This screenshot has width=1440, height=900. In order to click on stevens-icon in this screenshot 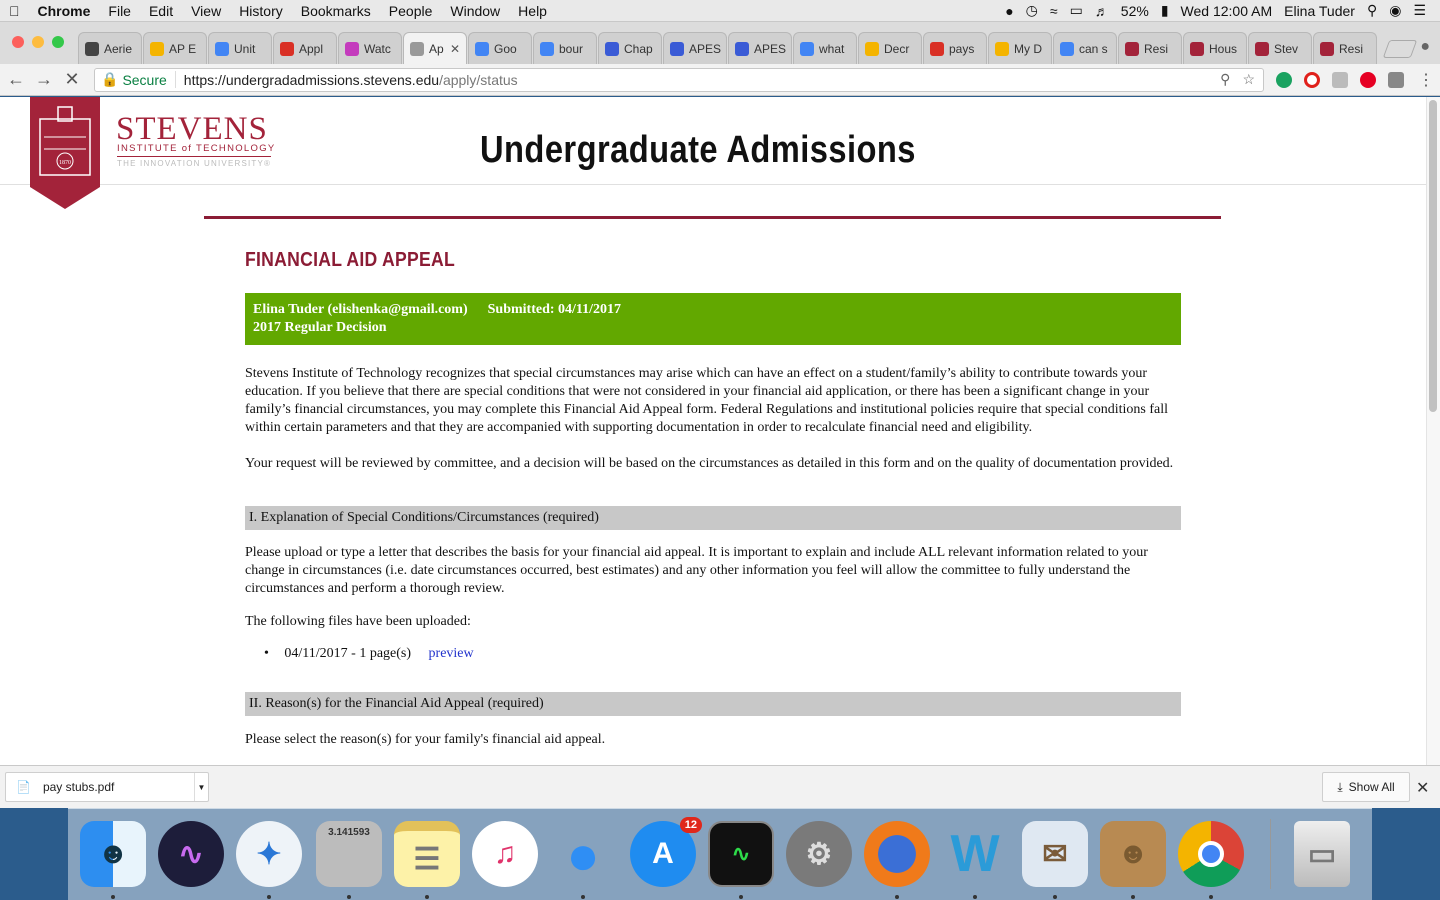, I will do `click(1262, 48)`.